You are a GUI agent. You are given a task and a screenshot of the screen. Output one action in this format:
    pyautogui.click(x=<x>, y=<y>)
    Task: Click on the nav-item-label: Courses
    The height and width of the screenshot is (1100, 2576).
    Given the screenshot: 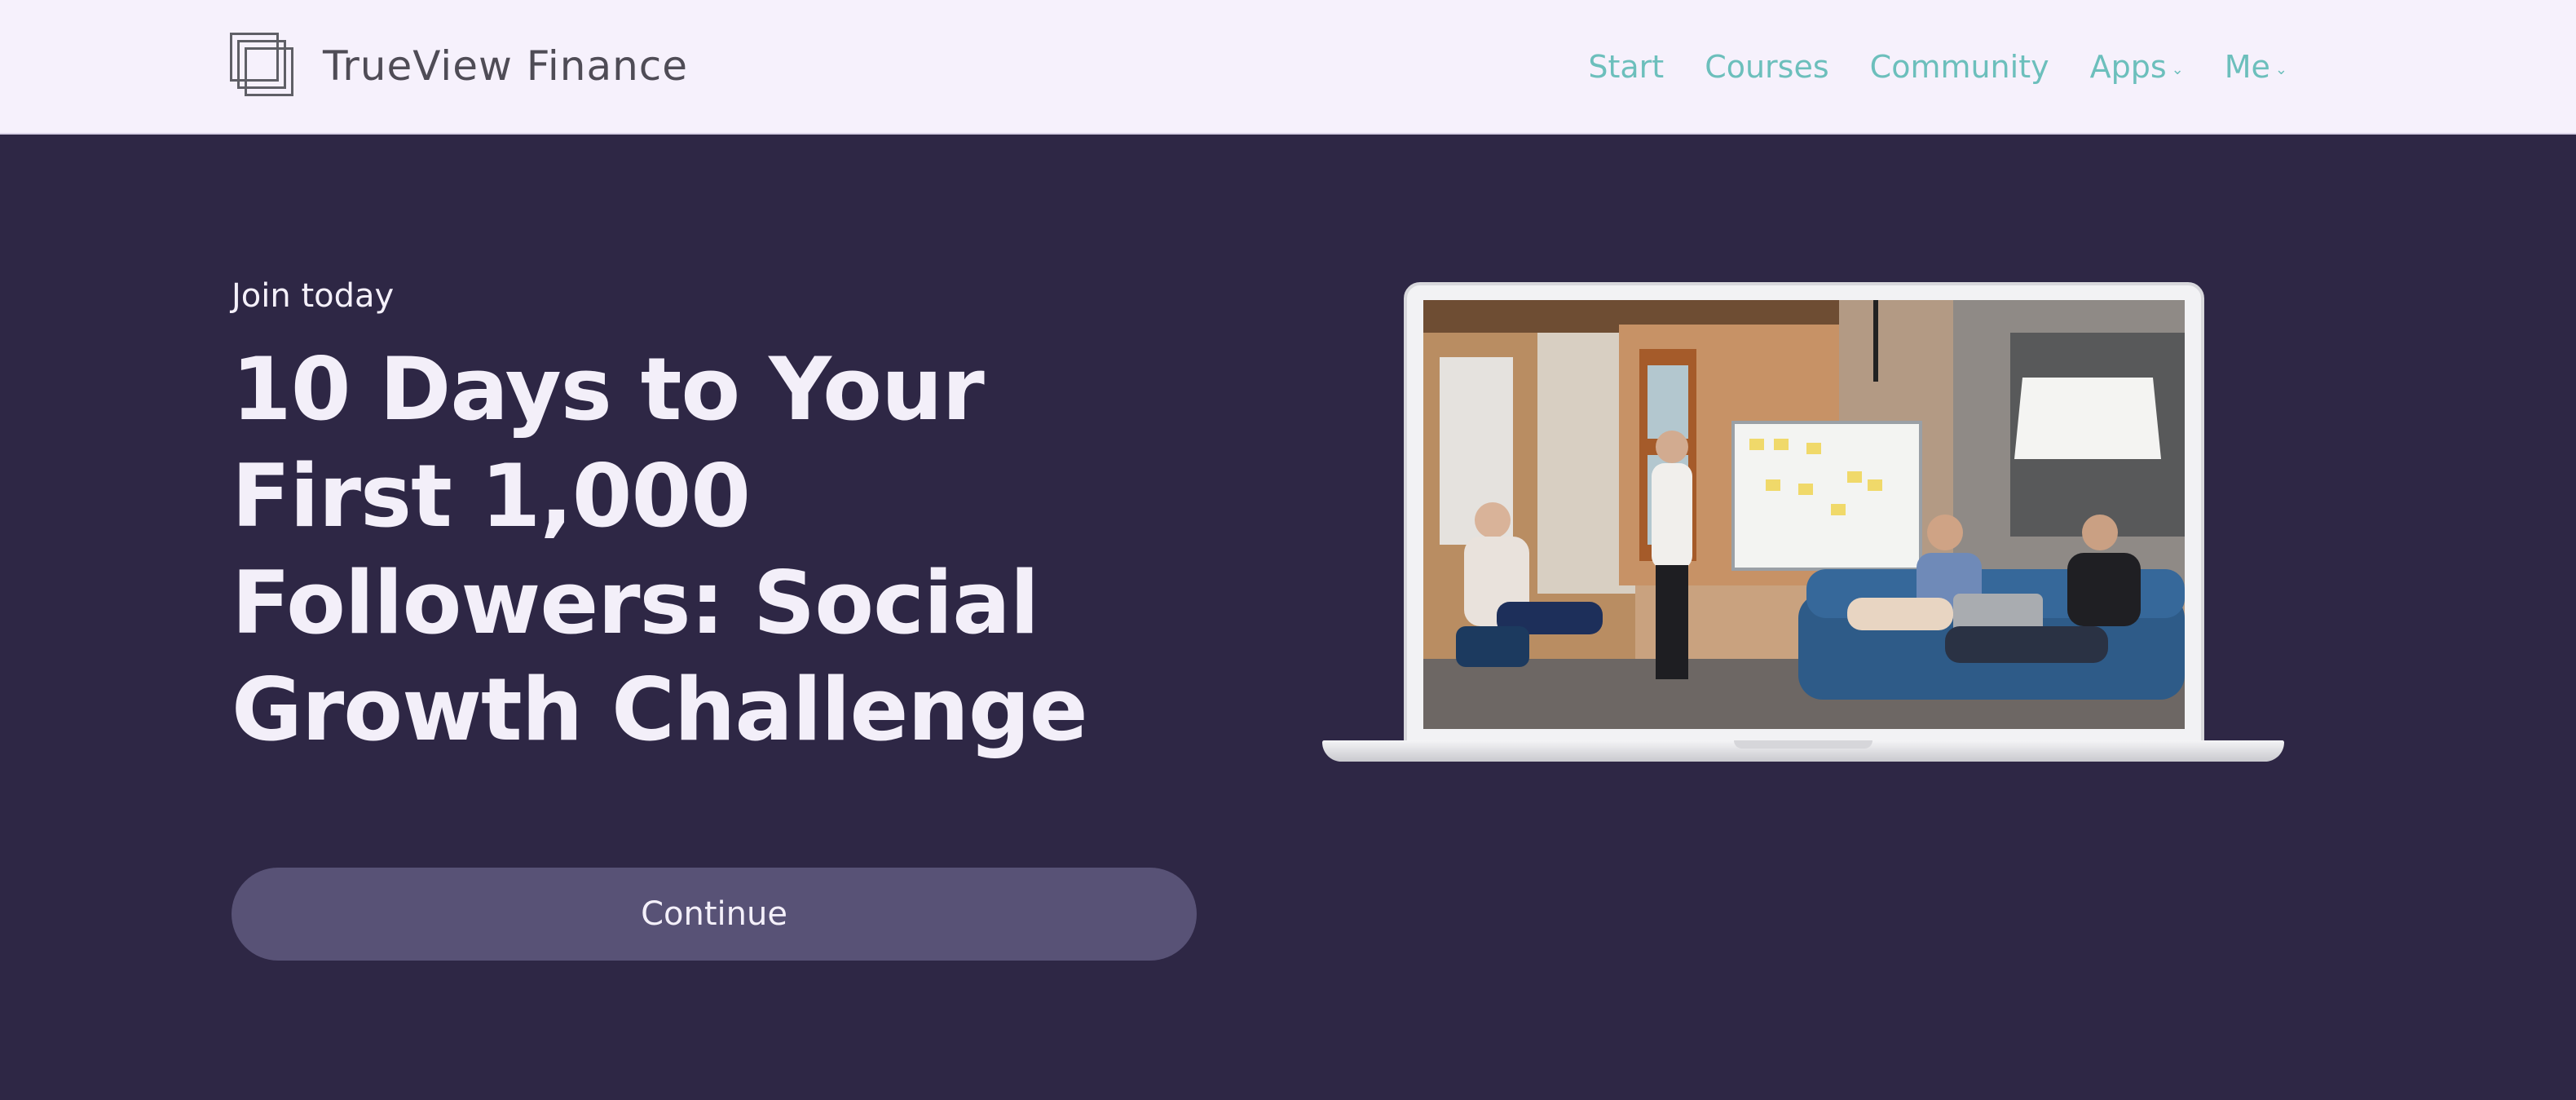 What is the action you would take?
    pyautogui.click(x=1767, y=67)
    